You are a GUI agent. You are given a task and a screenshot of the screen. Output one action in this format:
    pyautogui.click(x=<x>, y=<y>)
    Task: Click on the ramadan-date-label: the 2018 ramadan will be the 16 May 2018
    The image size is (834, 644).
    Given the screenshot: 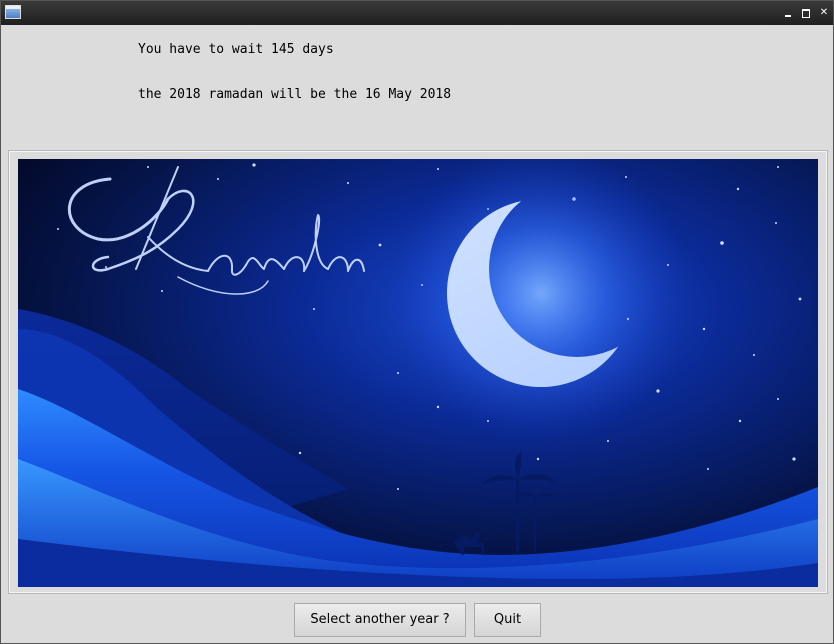 What is the action you would take?
    pyautogui.click(x=295, y=94)
    